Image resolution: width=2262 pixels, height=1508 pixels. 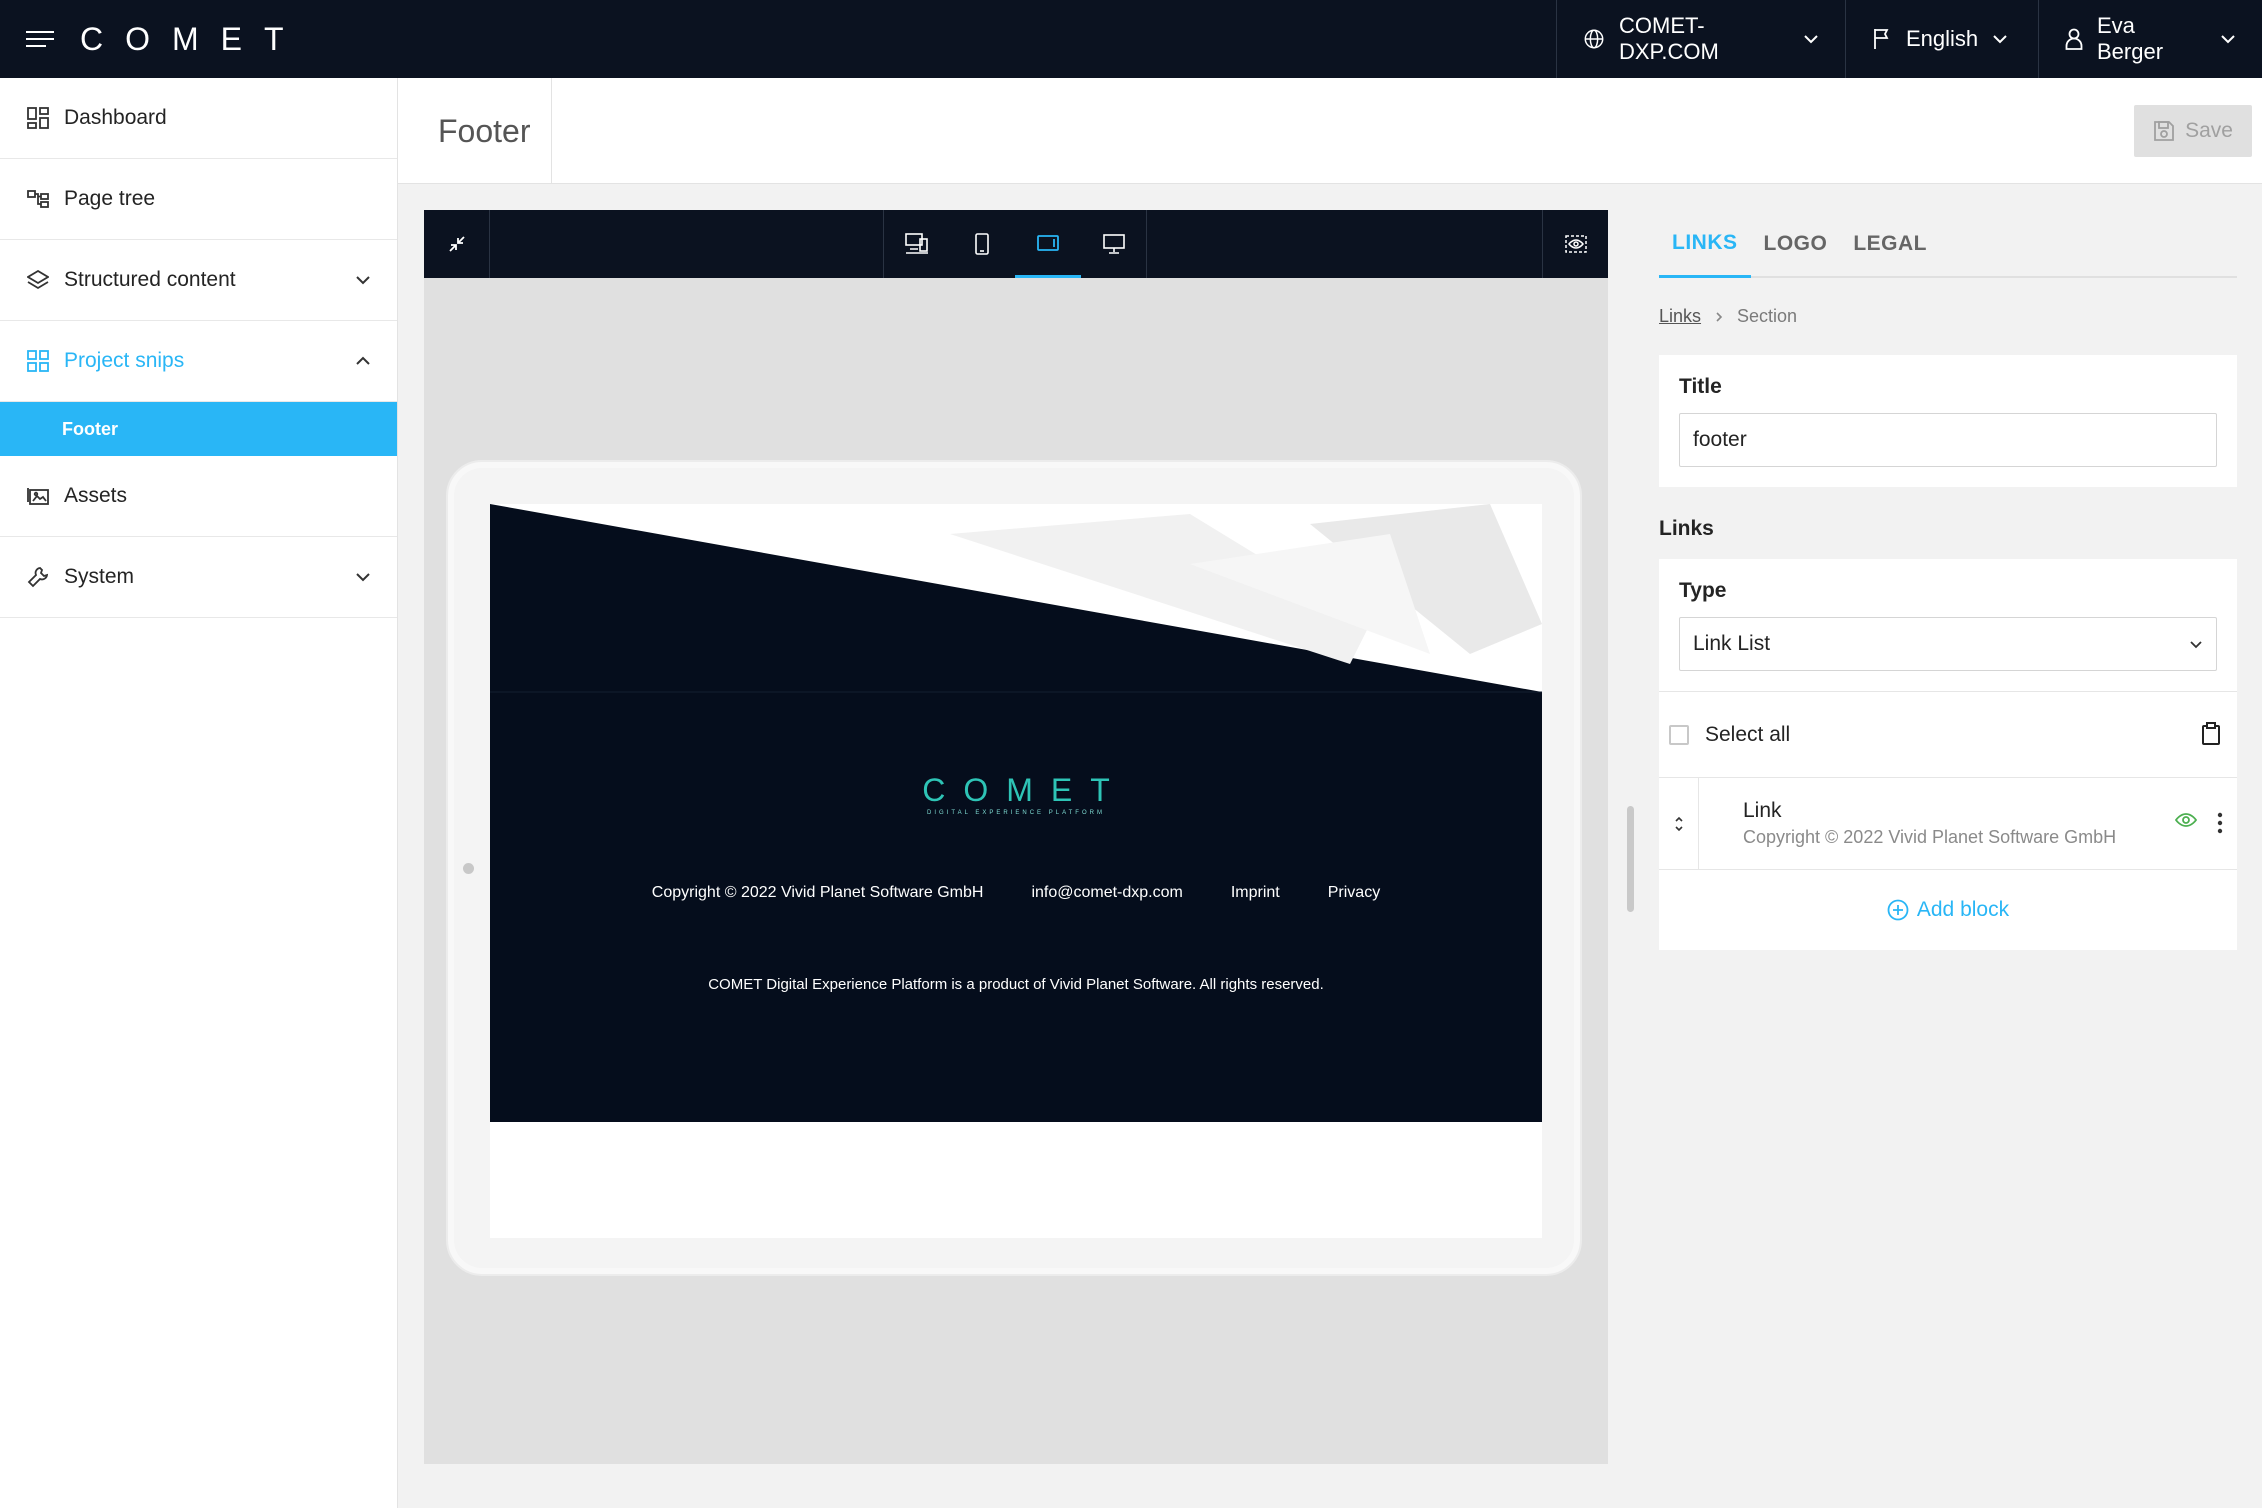 I want to click on block-title: Link, so click(x=1762, y=810).